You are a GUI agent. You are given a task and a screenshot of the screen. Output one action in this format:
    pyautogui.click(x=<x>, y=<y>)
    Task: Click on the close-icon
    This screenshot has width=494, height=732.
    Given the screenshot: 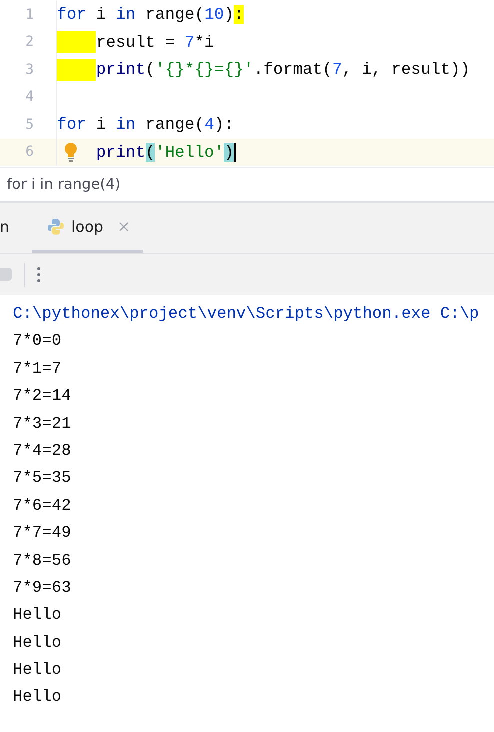 What is the action you would take?
    pyautogui.click(x=123, y=227)
    